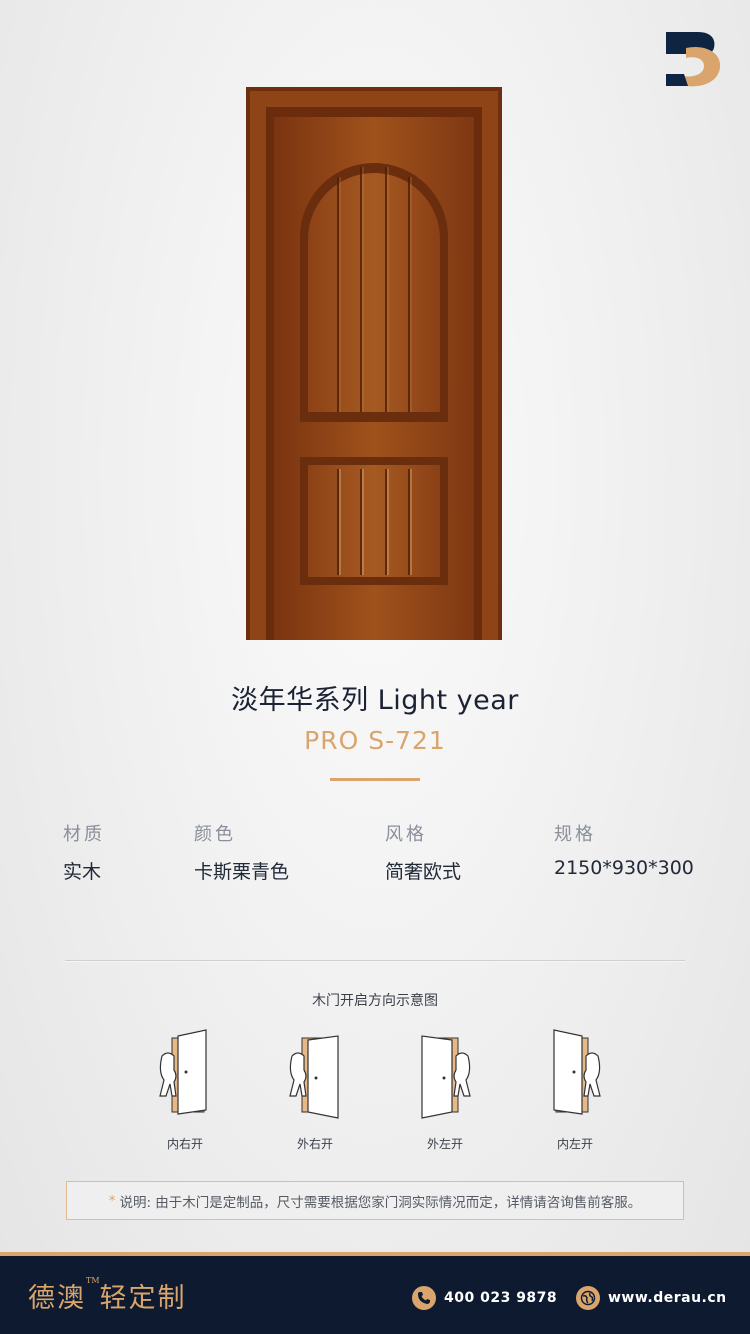 This screenshot has width=750, height=1334. What do you see at coordinates (183, 1072) in the screenshot?
I see `door-open-inward-right-icon` at bounding box center [183, 1072].